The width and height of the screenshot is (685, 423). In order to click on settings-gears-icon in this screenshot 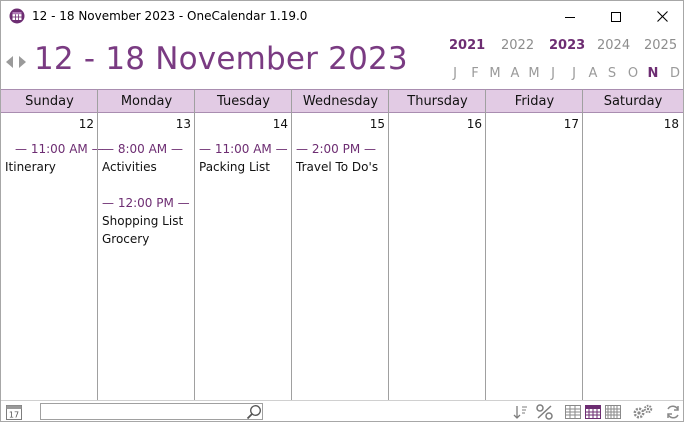, I will do `click(643, 412)`.